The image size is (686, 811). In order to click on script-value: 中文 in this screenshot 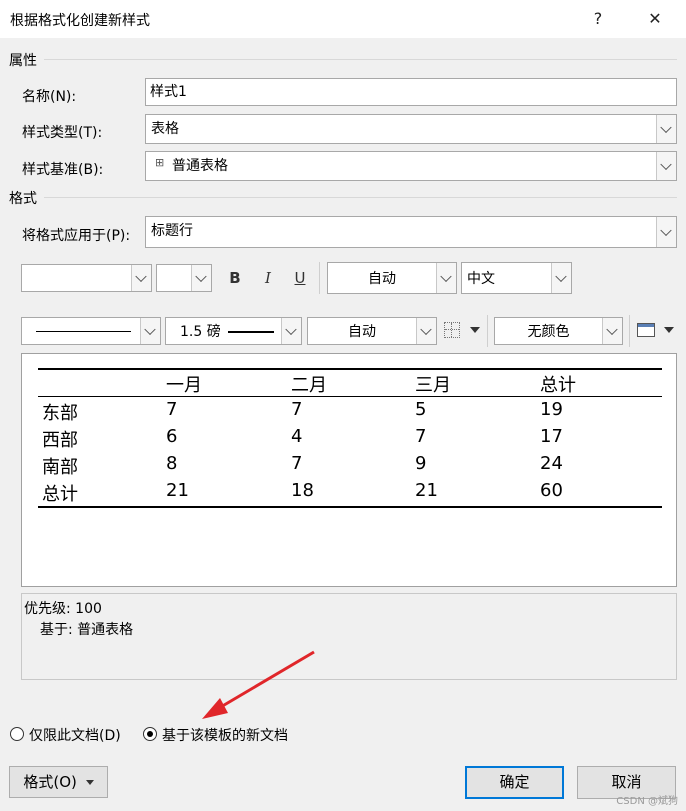, I will do `click(481, 279)`.